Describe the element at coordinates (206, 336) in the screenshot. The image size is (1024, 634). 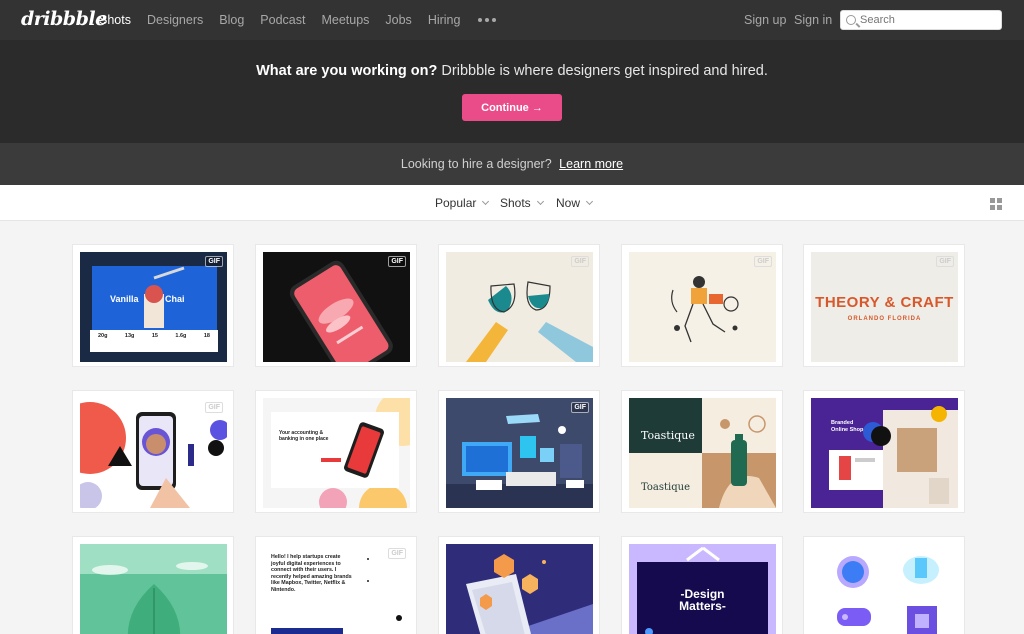
I see `stat: 18` at that location.